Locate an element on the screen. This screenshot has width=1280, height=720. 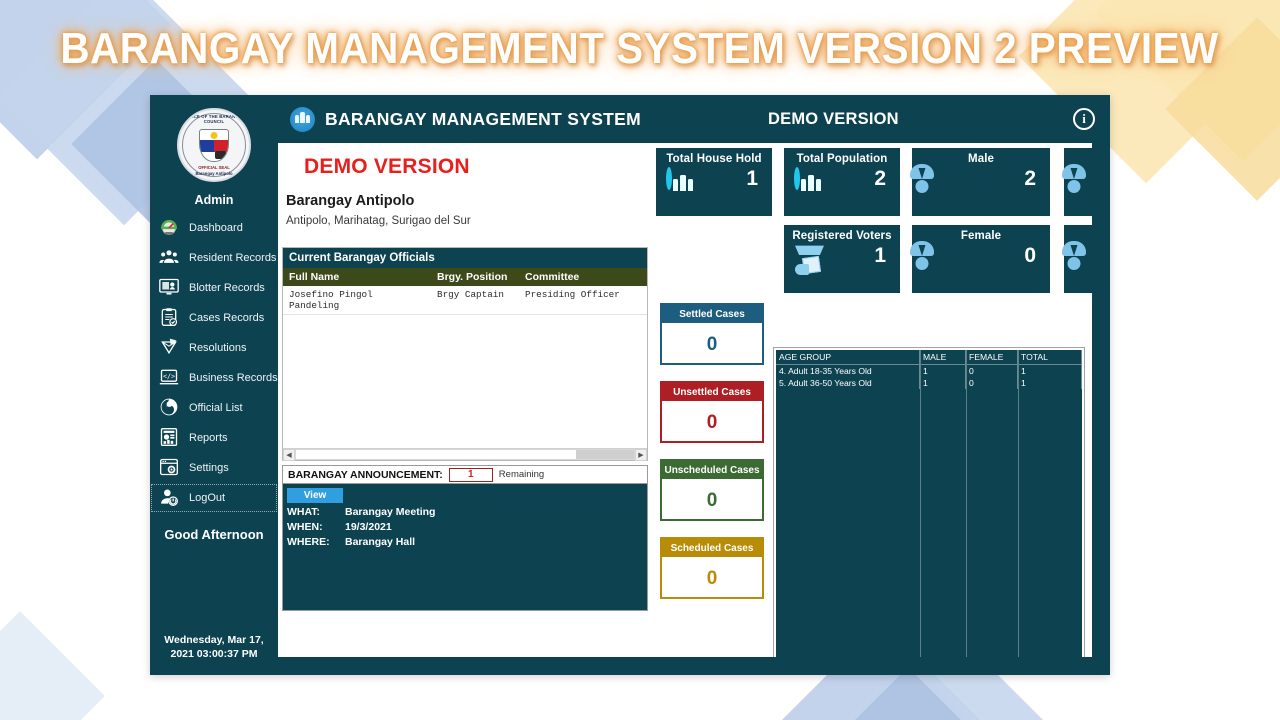
sidebar-item-label: Official List is located at coordinates (216, 408).